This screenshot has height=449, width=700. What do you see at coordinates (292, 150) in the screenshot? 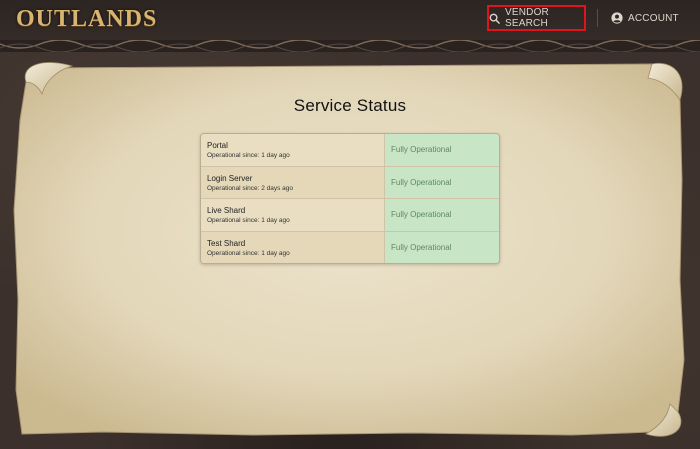
I see `service-info: Portal Operational since: 1 day ago` at bounding box center [292, 150].